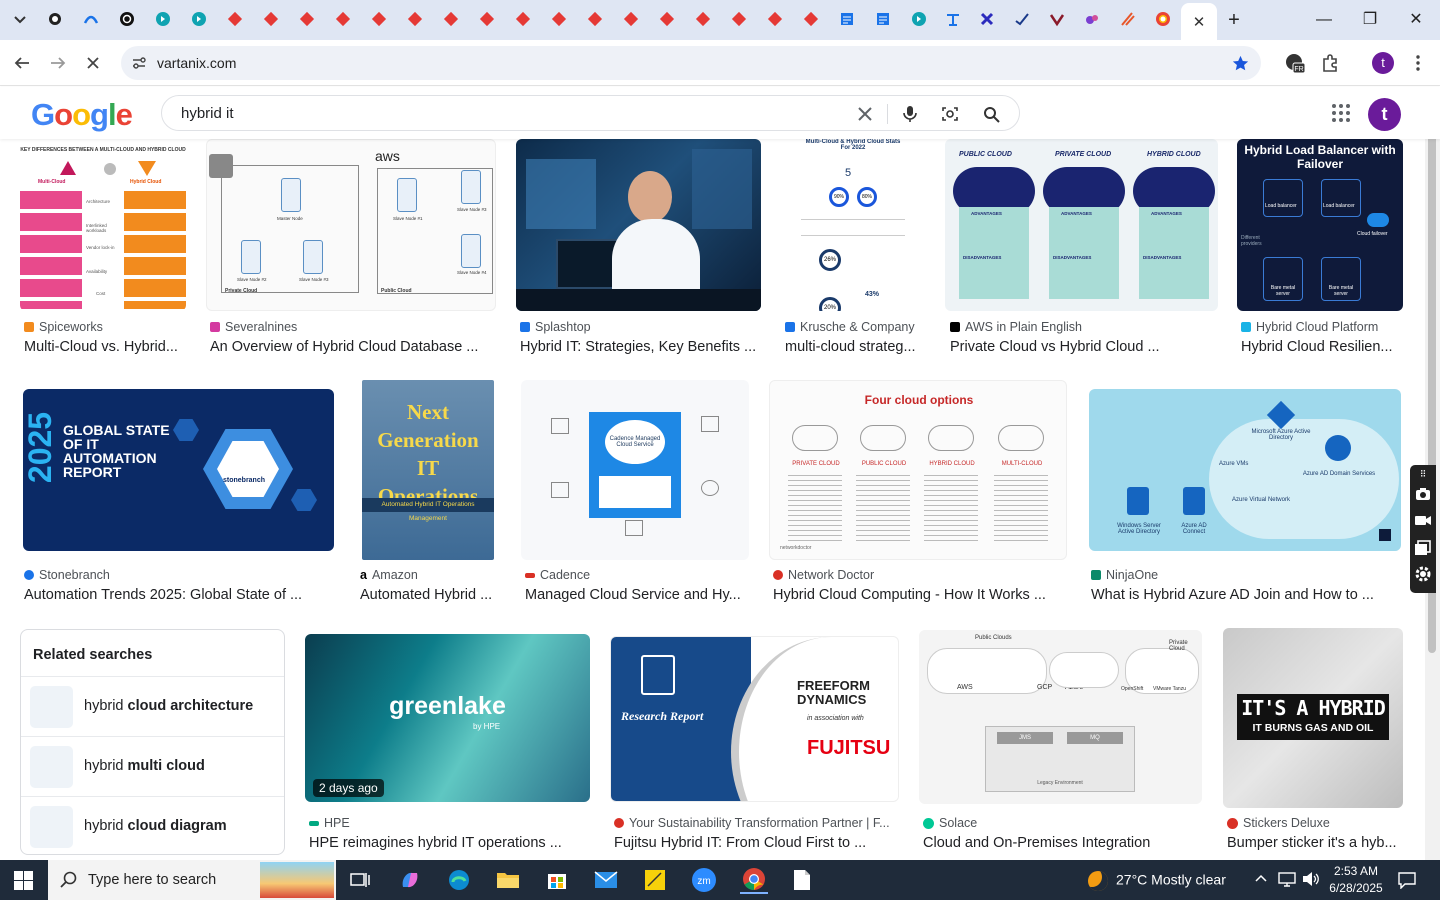 This screenshot has width=1440, height=900. Describe the element at coordinates (1384, 114) in the screenshot. I see `google-account-avatar: t` at that location.